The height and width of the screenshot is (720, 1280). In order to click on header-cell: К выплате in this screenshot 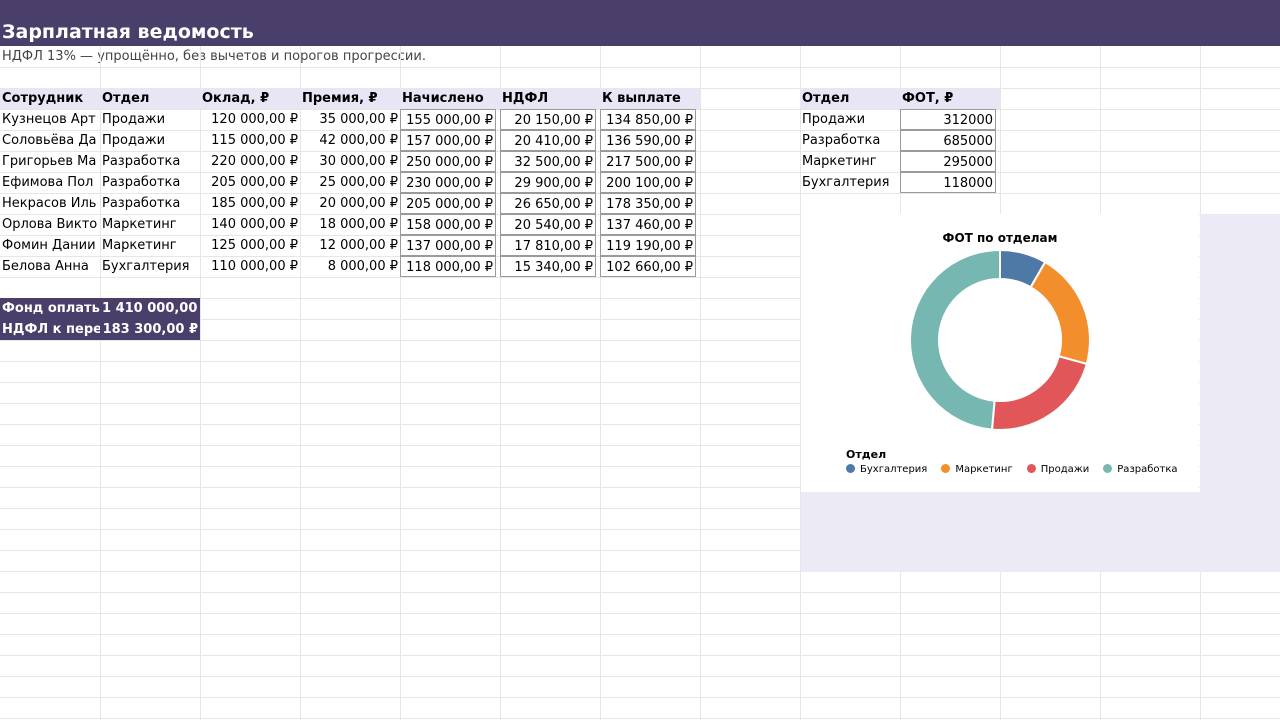, I will do `click(650, 98)`.